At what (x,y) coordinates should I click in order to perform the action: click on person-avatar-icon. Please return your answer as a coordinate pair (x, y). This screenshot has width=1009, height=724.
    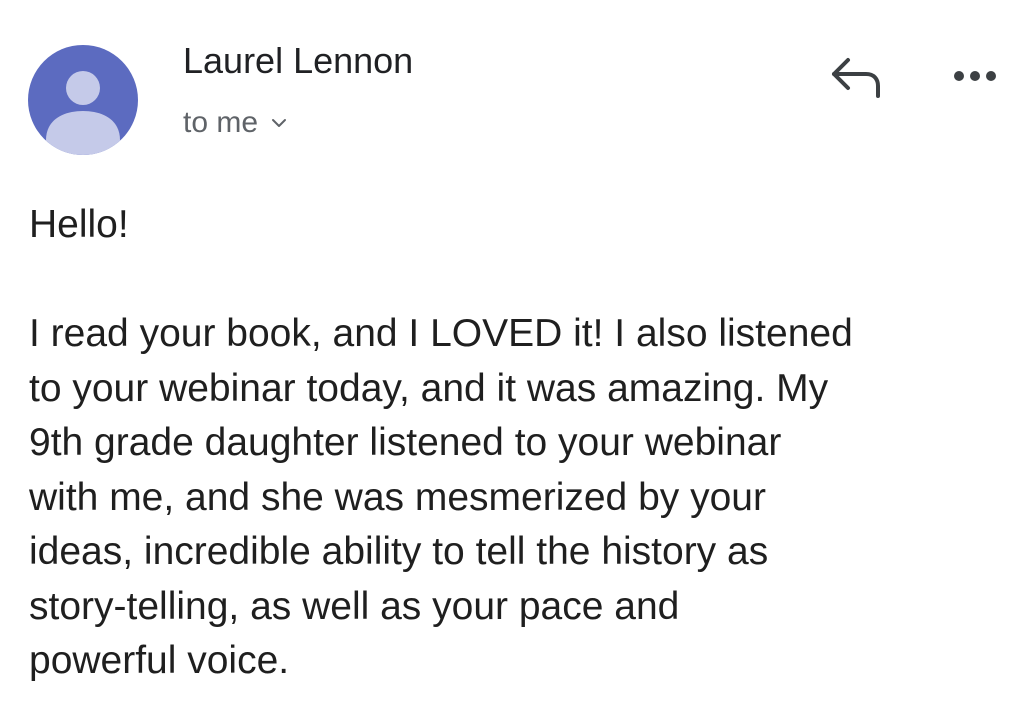
    Looking at the image, I should click on (83, 113).